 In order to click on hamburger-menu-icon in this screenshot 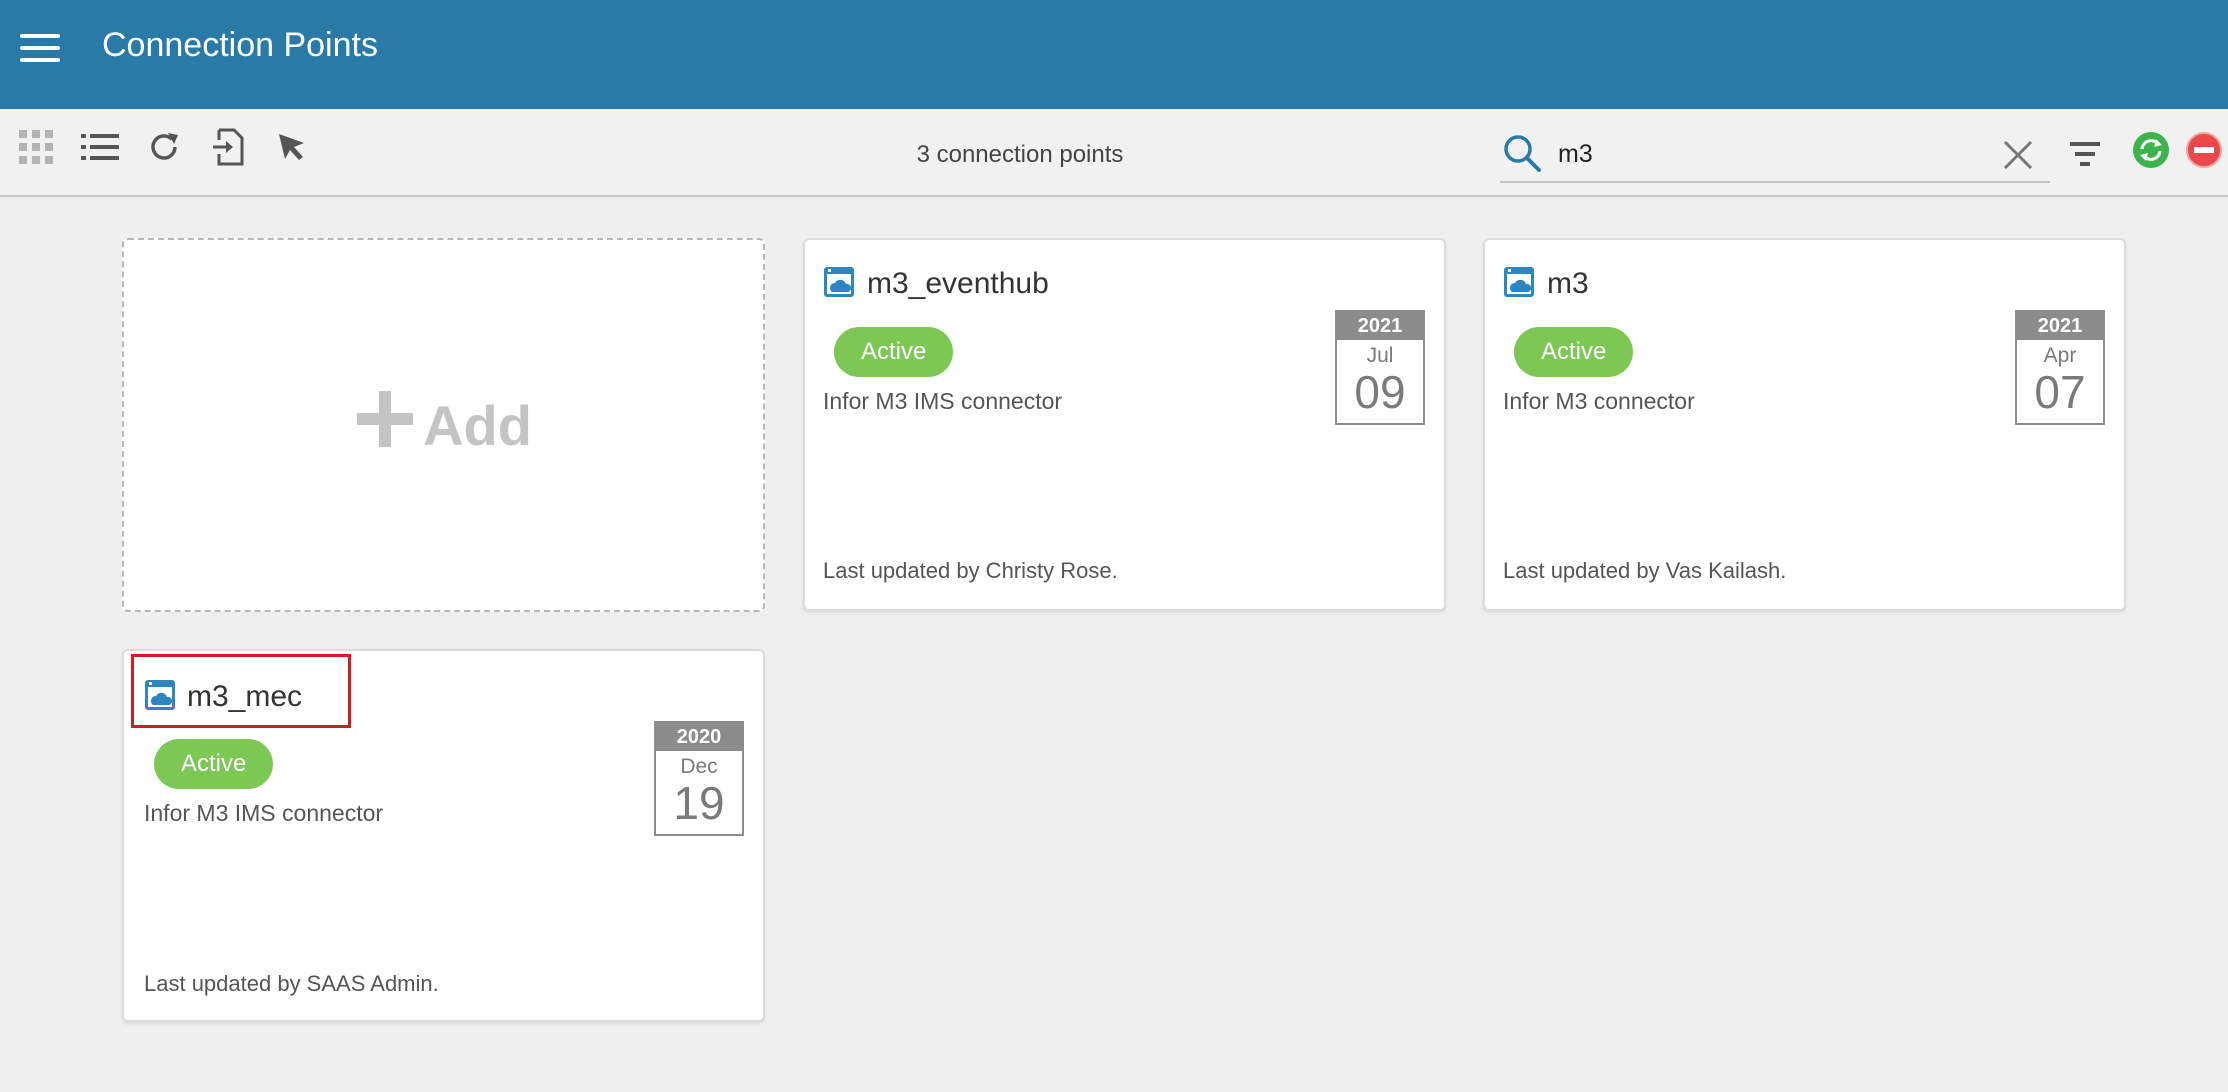, I will do `click(40, 50)`.